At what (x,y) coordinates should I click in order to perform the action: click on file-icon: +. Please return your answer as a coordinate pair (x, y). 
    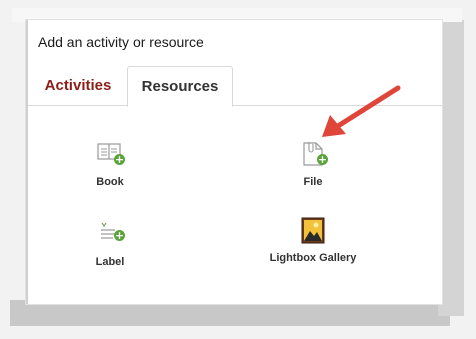
    Looking at the image, I should click on (313, 154).